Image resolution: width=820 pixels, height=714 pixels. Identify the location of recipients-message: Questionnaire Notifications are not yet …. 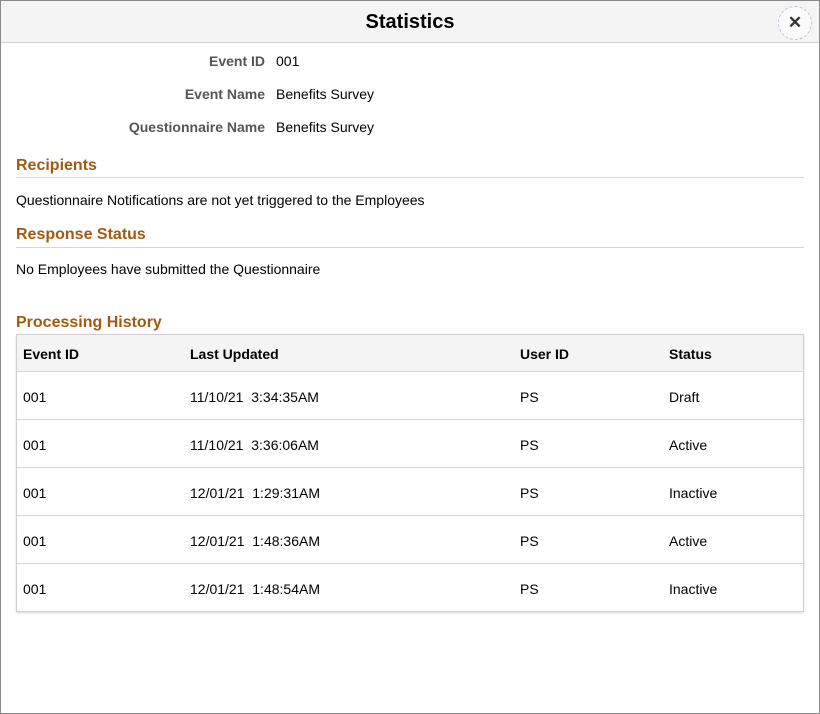
(220, 200).